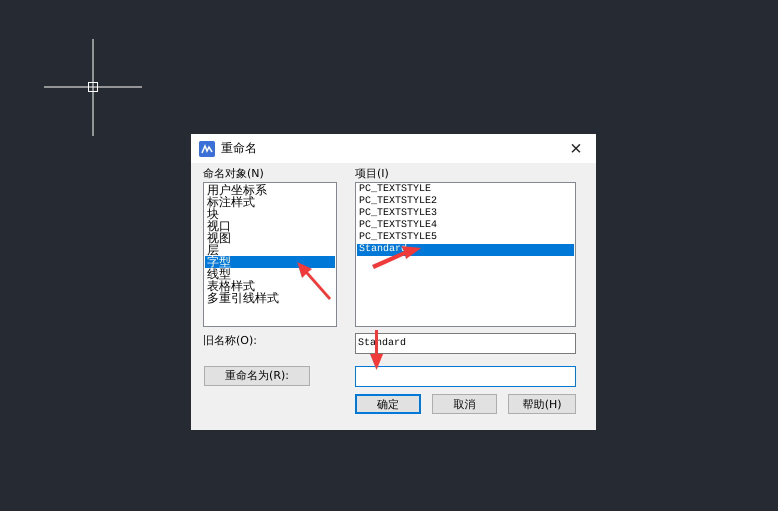 The width and height of the screenshot is (778, 511). Describe the element at coordinates (465, 404) in the screenshot. I see `dialog-button: 取消` at that location.